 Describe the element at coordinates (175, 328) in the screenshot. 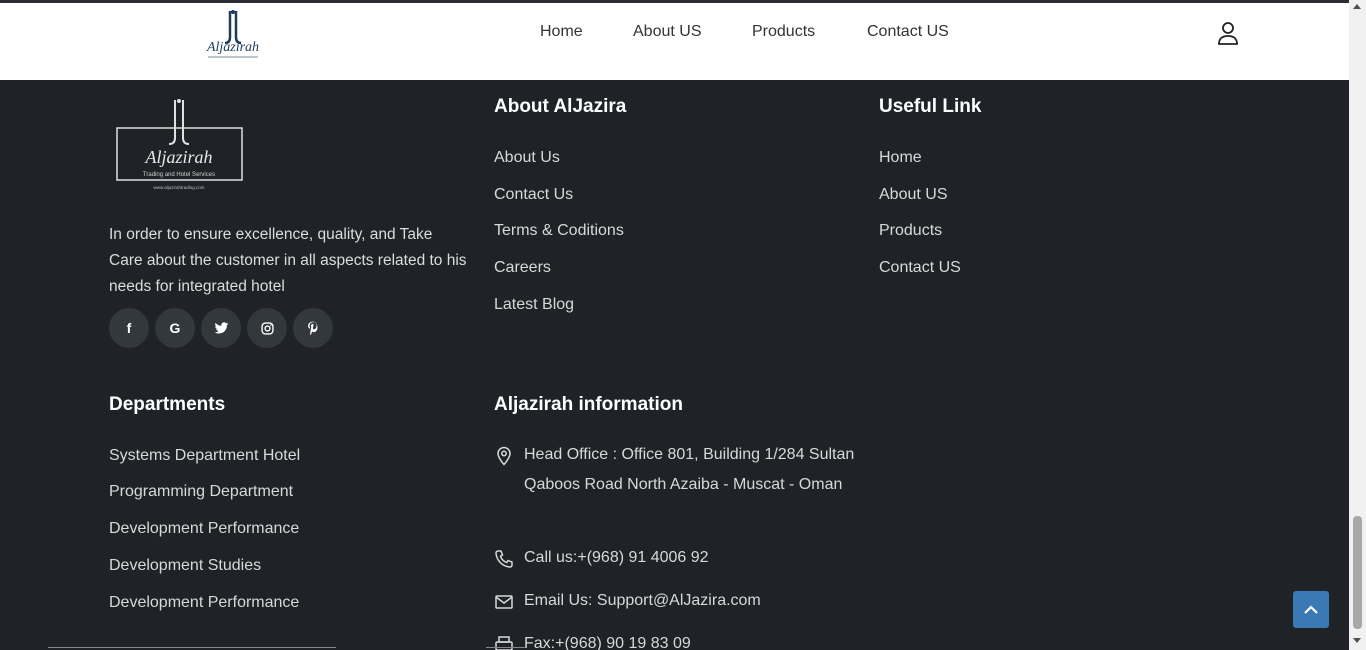

I see `google-icon: G` at that location.